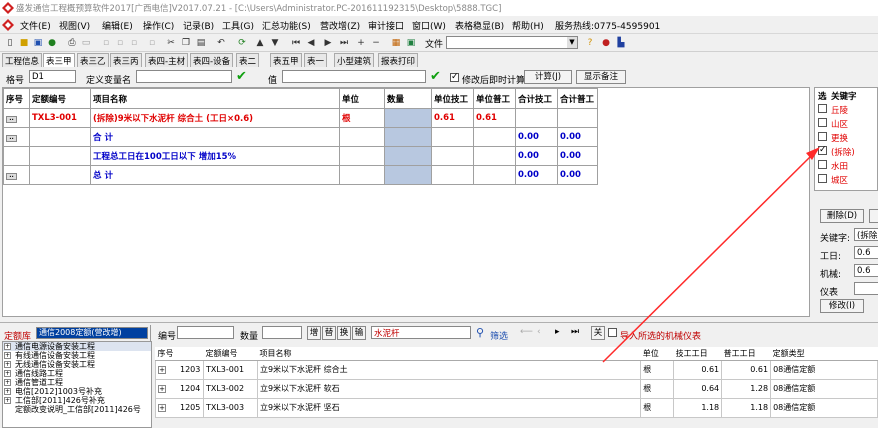 Image resolution: width=878 pixels, height=428 pixels. I want to click on tab-table4-materials: 表四-主材, so click(167, 60).